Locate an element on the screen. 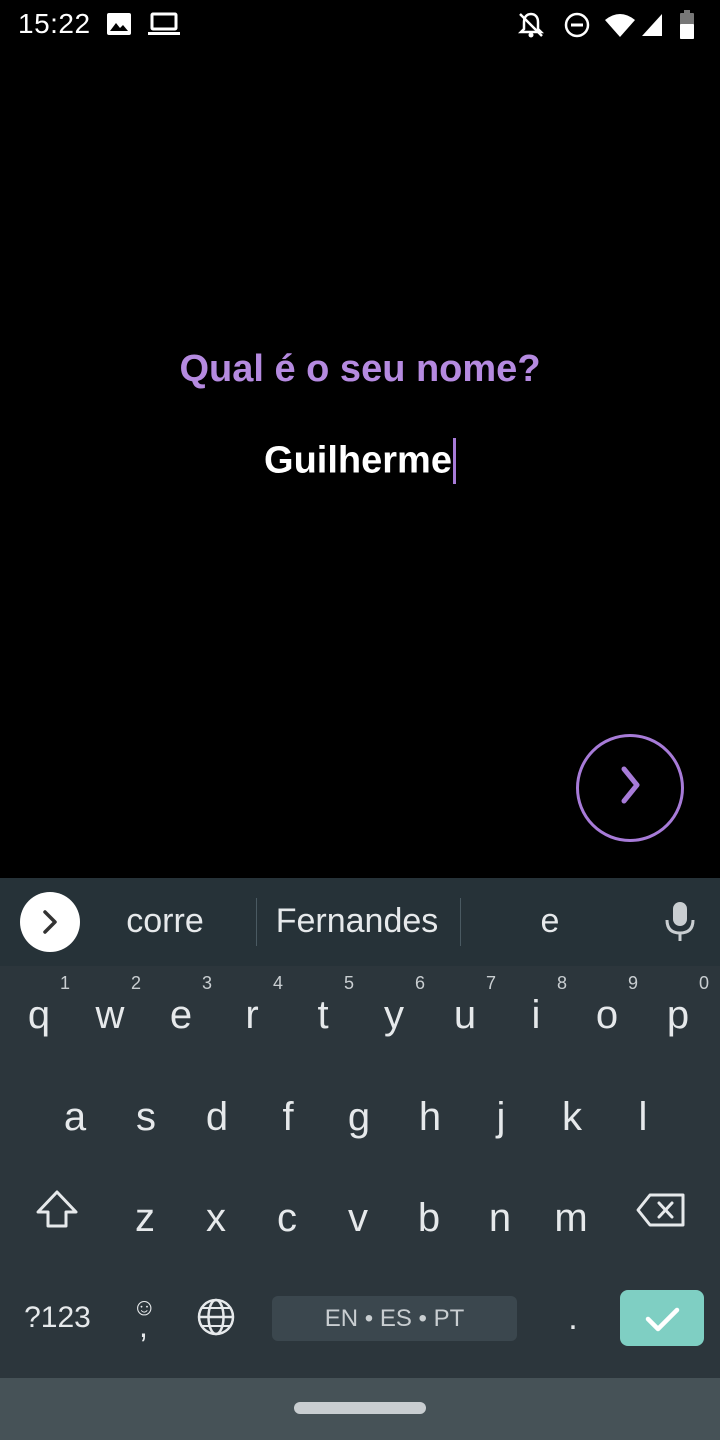 Image resolution: width=720 pixels, height=1440 pixels. battery-icon is located at coordinates (687, 27).